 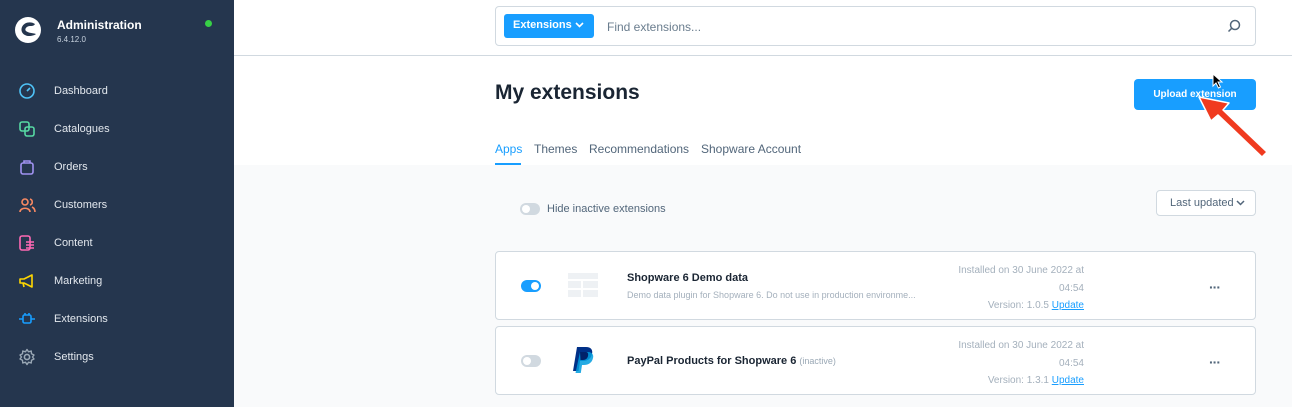 What do you see at coordinates (1218, 81) in the screenshot?
I see `mouse-cursor-icon` at bounding box center [1218, 81].